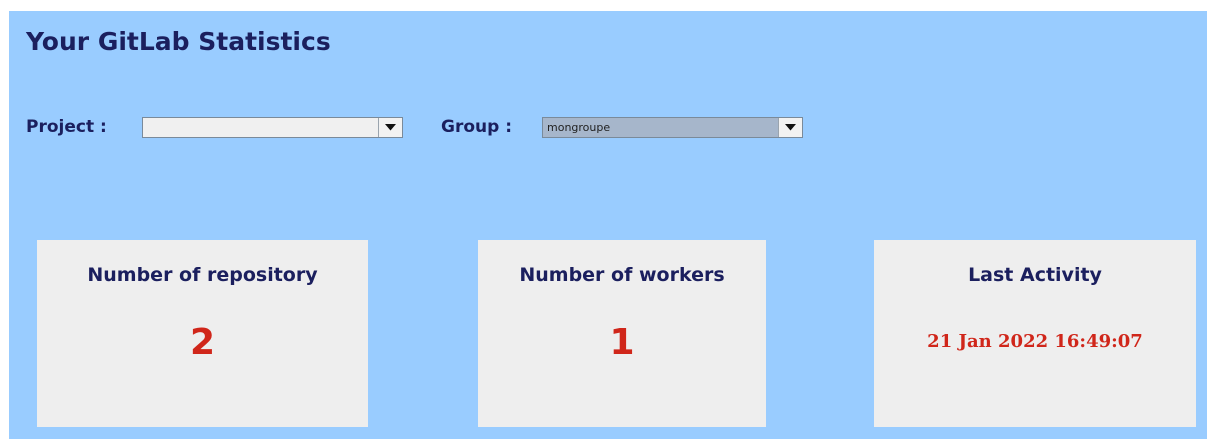  I want to click on group-label: Group :, so click(477, 127).